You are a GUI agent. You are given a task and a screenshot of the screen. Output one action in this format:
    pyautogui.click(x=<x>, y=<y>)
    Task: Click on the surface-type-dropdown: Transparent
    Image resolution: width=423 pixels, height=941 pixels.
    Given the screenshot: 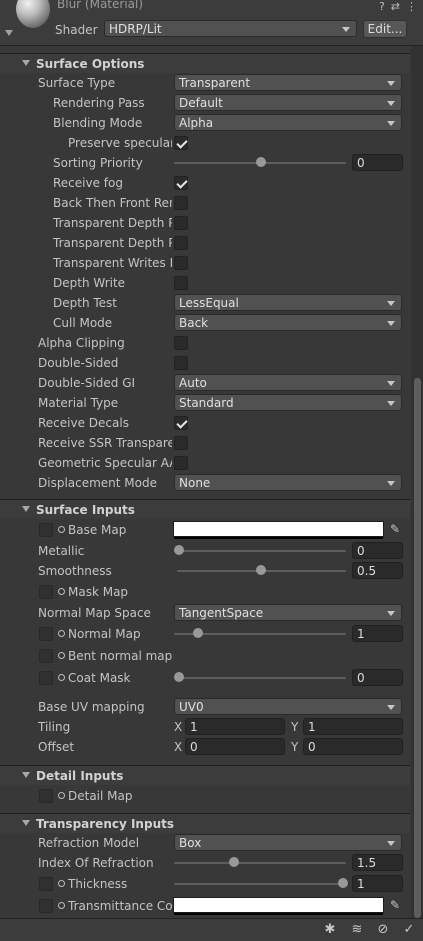 What is the action you would take?
    pyautogui.click(x=288, y=82)
    